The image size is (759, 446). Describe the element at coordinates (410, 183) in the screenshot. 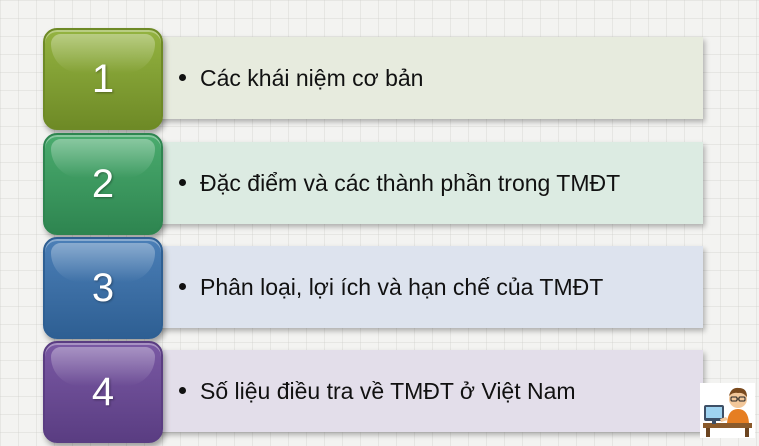

I see `item-text: Đặc điểm và các thành phần trong TMĐT` at that location.